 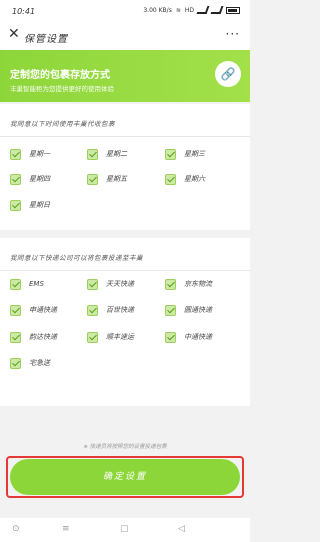 What do you see at coordinates (39, 205) in the screenshot?
I see `option-label: 星期日` at bounding box center [39, 205].